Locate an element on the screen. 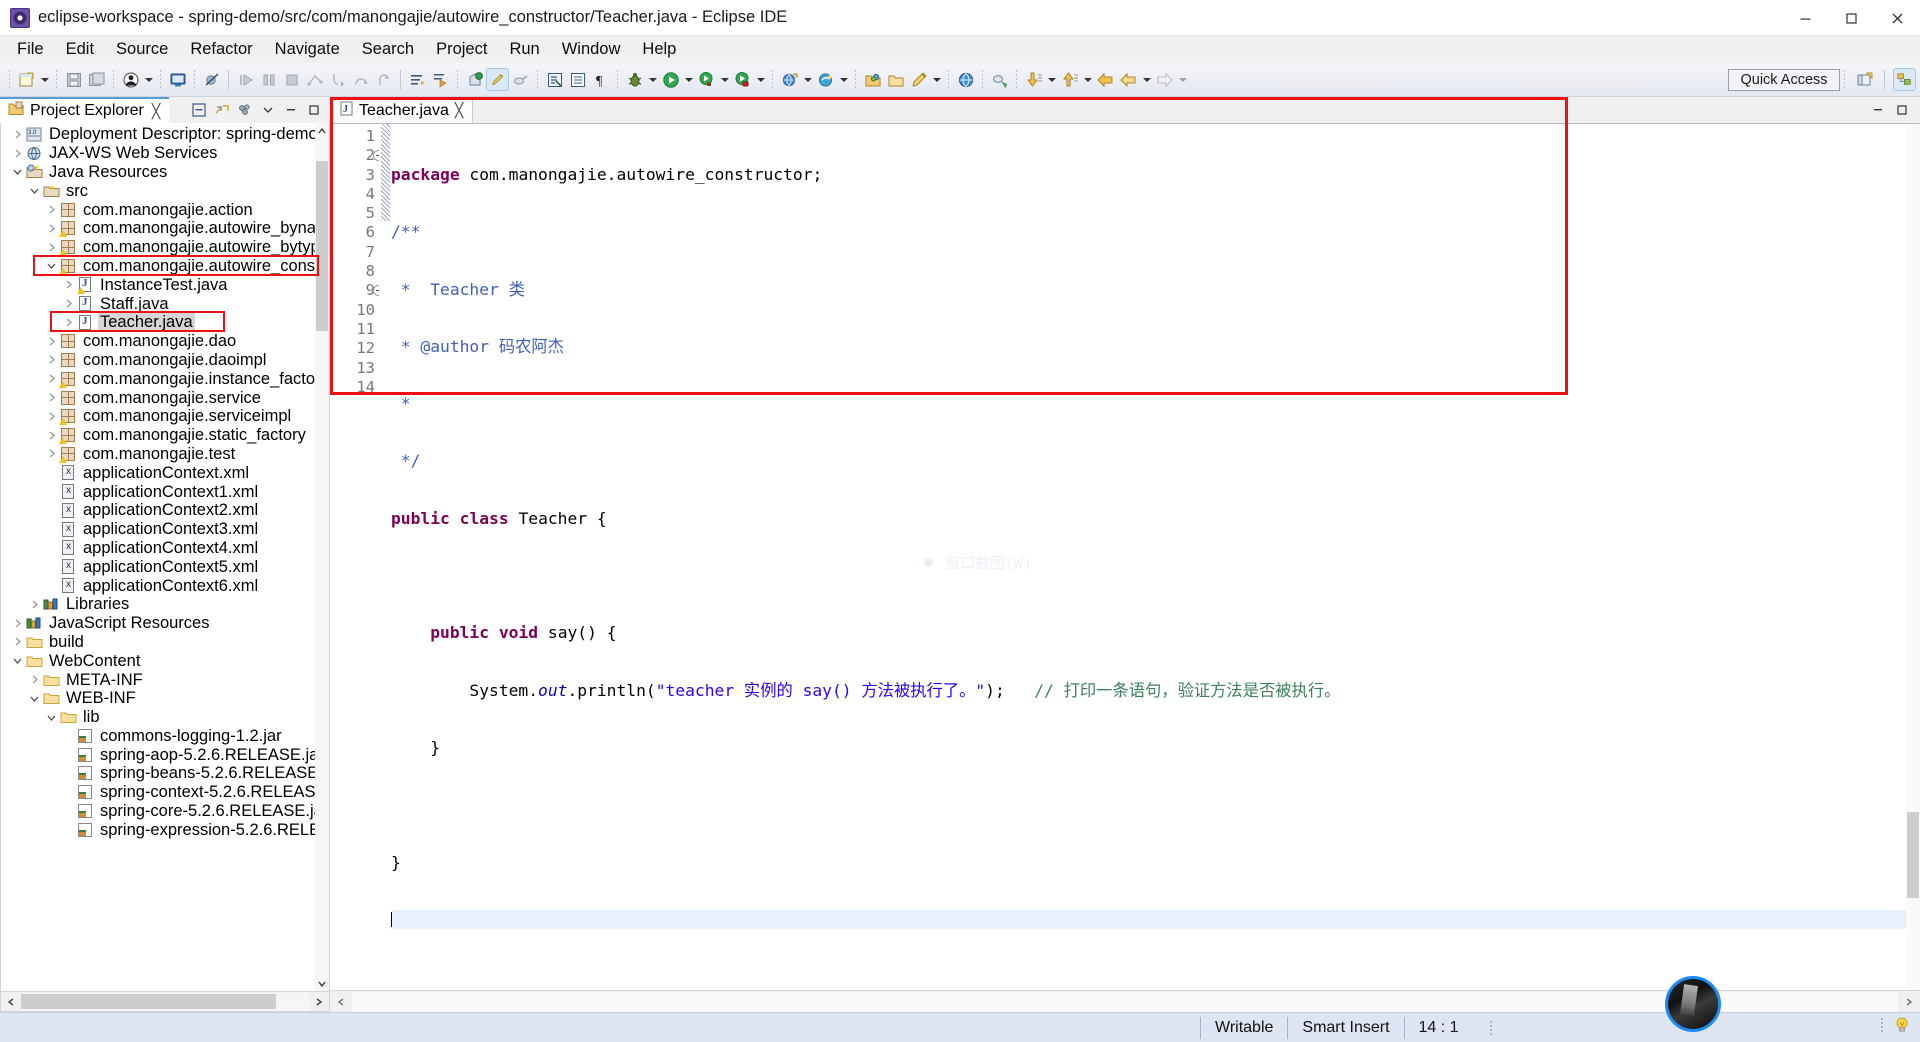 This screenshot has width=1920, height=1042. debug-dropdown-icon is located at coordinates (652, 79).